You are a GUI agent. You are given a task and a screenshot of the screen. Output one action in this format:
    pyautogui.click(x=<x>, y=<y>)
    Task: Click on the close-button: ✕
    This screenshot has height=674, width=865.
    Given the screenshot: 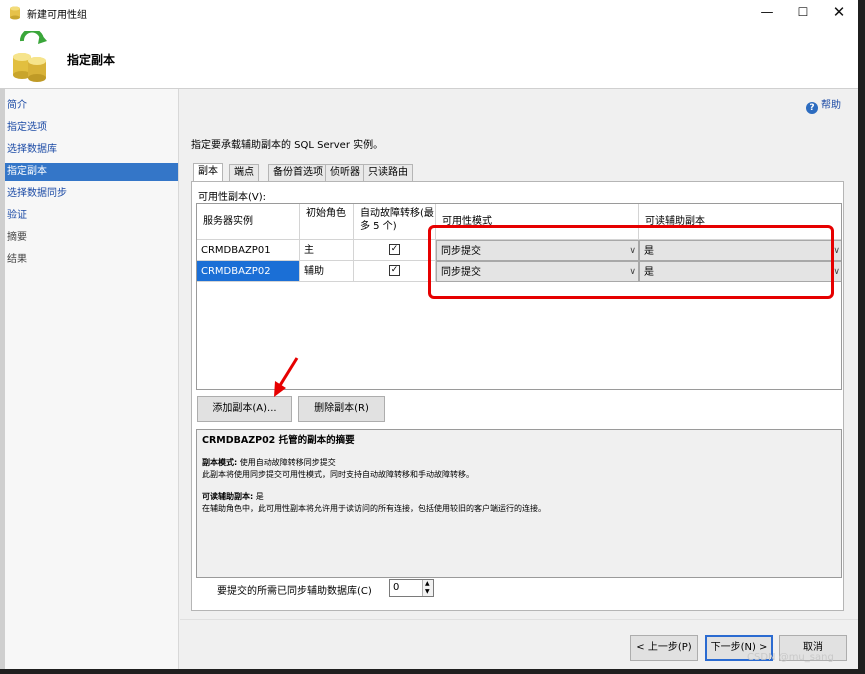 What is the action you would take?
    pyautogui.click(x=839, y=12)
    